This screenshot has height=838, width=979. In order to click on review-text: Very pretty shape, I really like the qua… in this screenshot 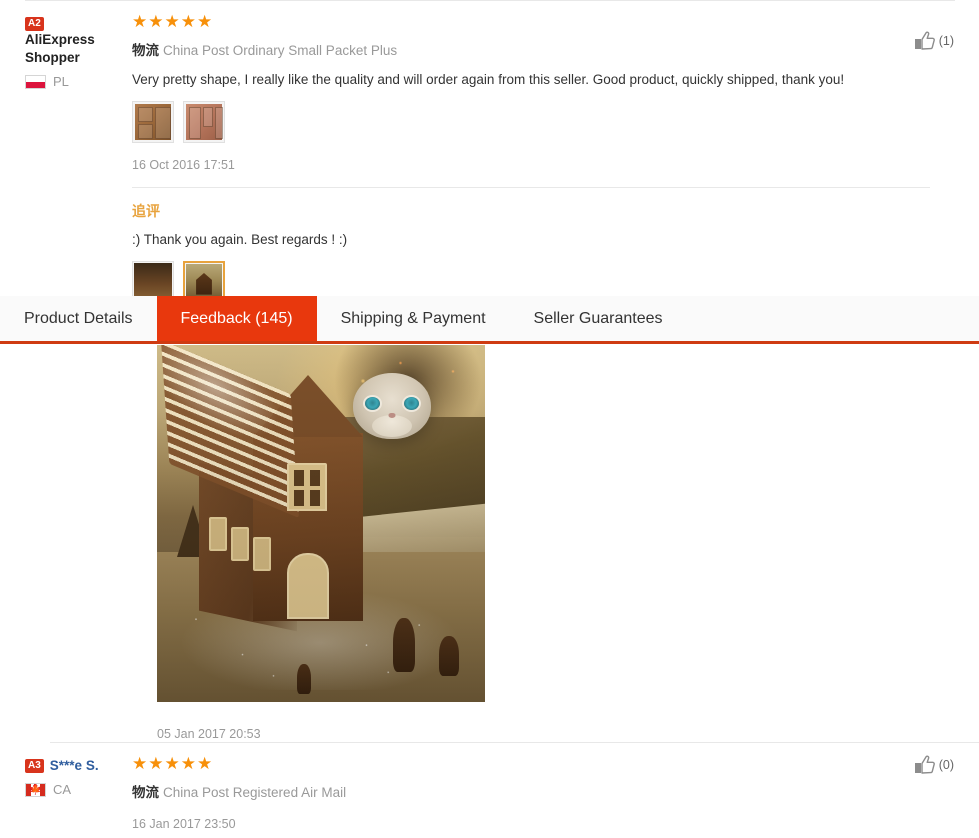, I will do `click(488, 79)`.